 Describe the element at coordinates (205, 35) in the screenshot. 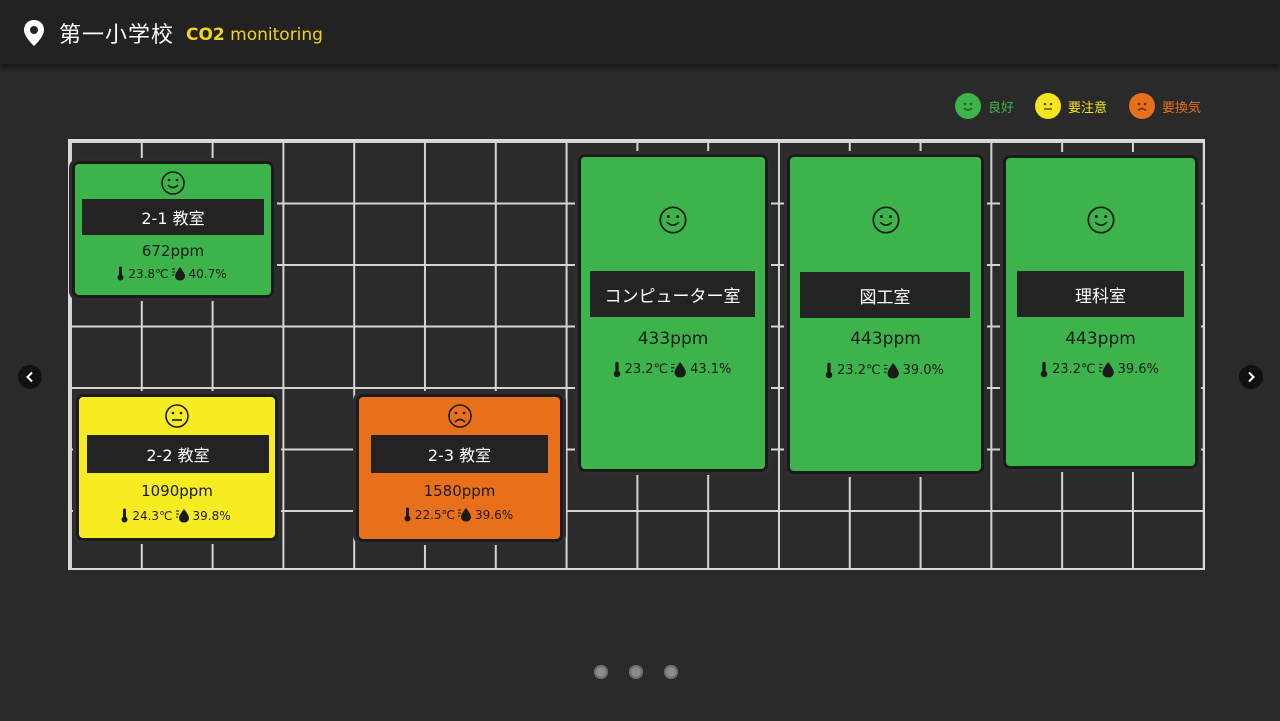

I see `tag-code: CO2` at that location.